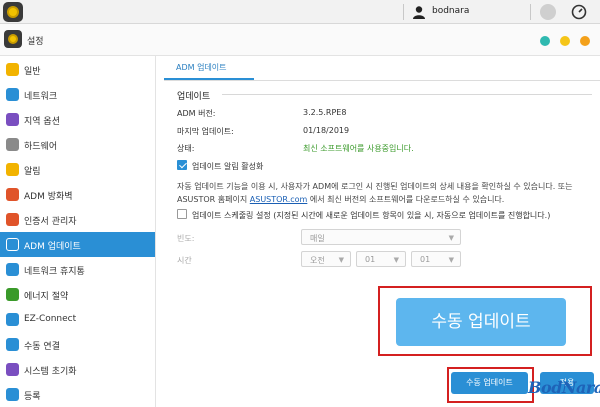  What do you see at coordinates (196, 113) in the screenshot?
I see `adm-version-label: ADM 버전:` at bounding box center [196, 113].